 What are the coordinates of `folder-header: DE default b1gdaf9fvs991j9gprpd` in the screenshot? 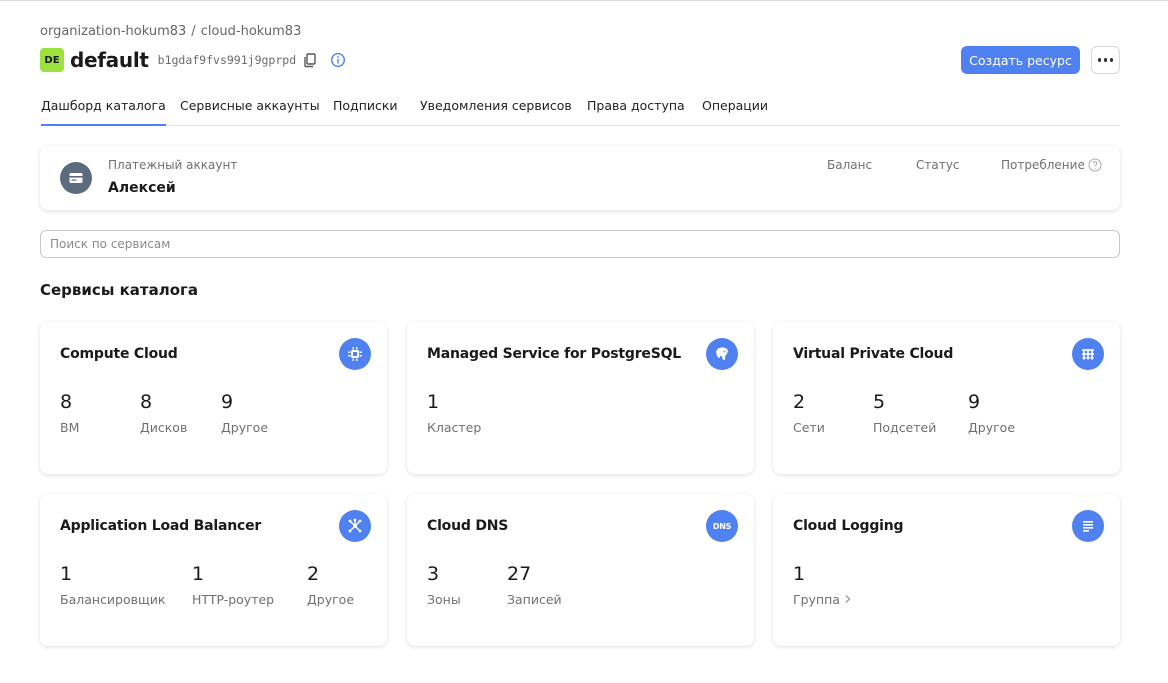 It's located at (193, 60).